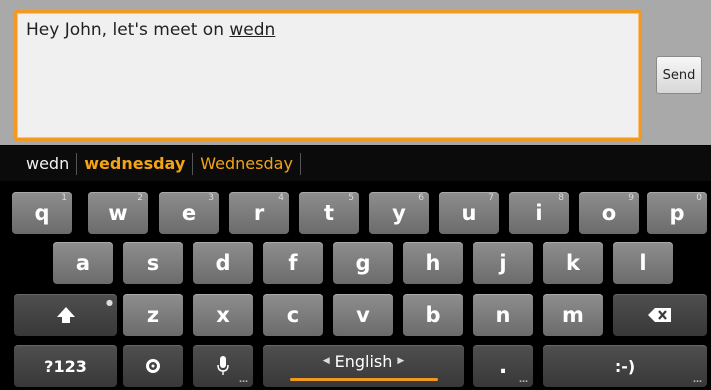  Describe the element at coordinates (679, 75) in the screenshot. I see `send-button: Send` at that location.